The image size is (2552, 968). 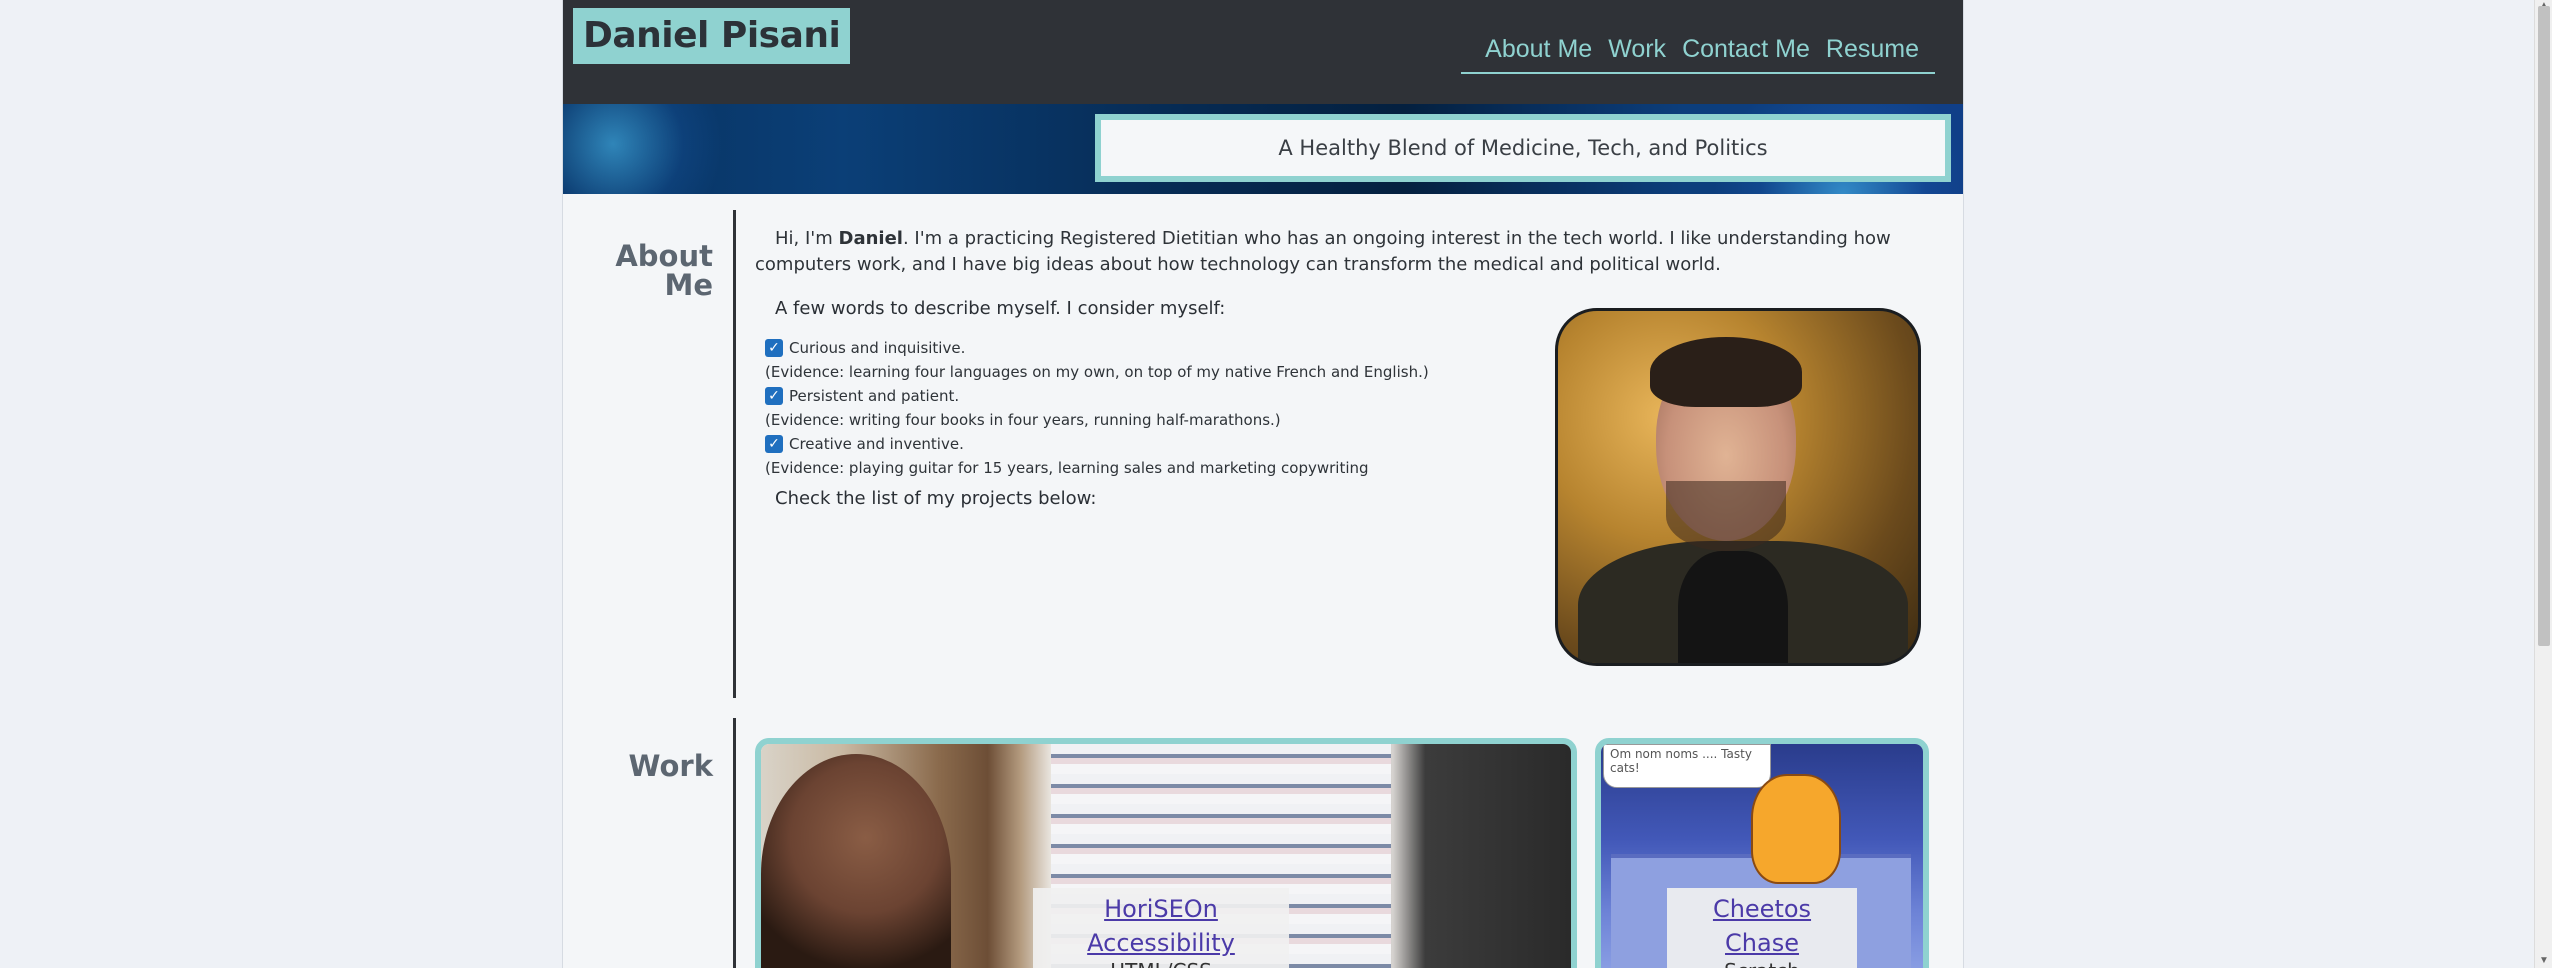 What do you see at coordinates (2544, 960) in the screenshot?
I see `scroll-down-icon: ▼` at bounding box center [2544, 960].